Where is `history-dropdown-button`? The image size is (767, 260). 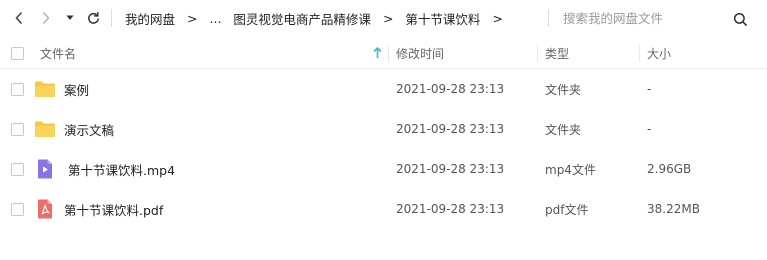
history-dropdown-button is located at coordinates (70, 18).